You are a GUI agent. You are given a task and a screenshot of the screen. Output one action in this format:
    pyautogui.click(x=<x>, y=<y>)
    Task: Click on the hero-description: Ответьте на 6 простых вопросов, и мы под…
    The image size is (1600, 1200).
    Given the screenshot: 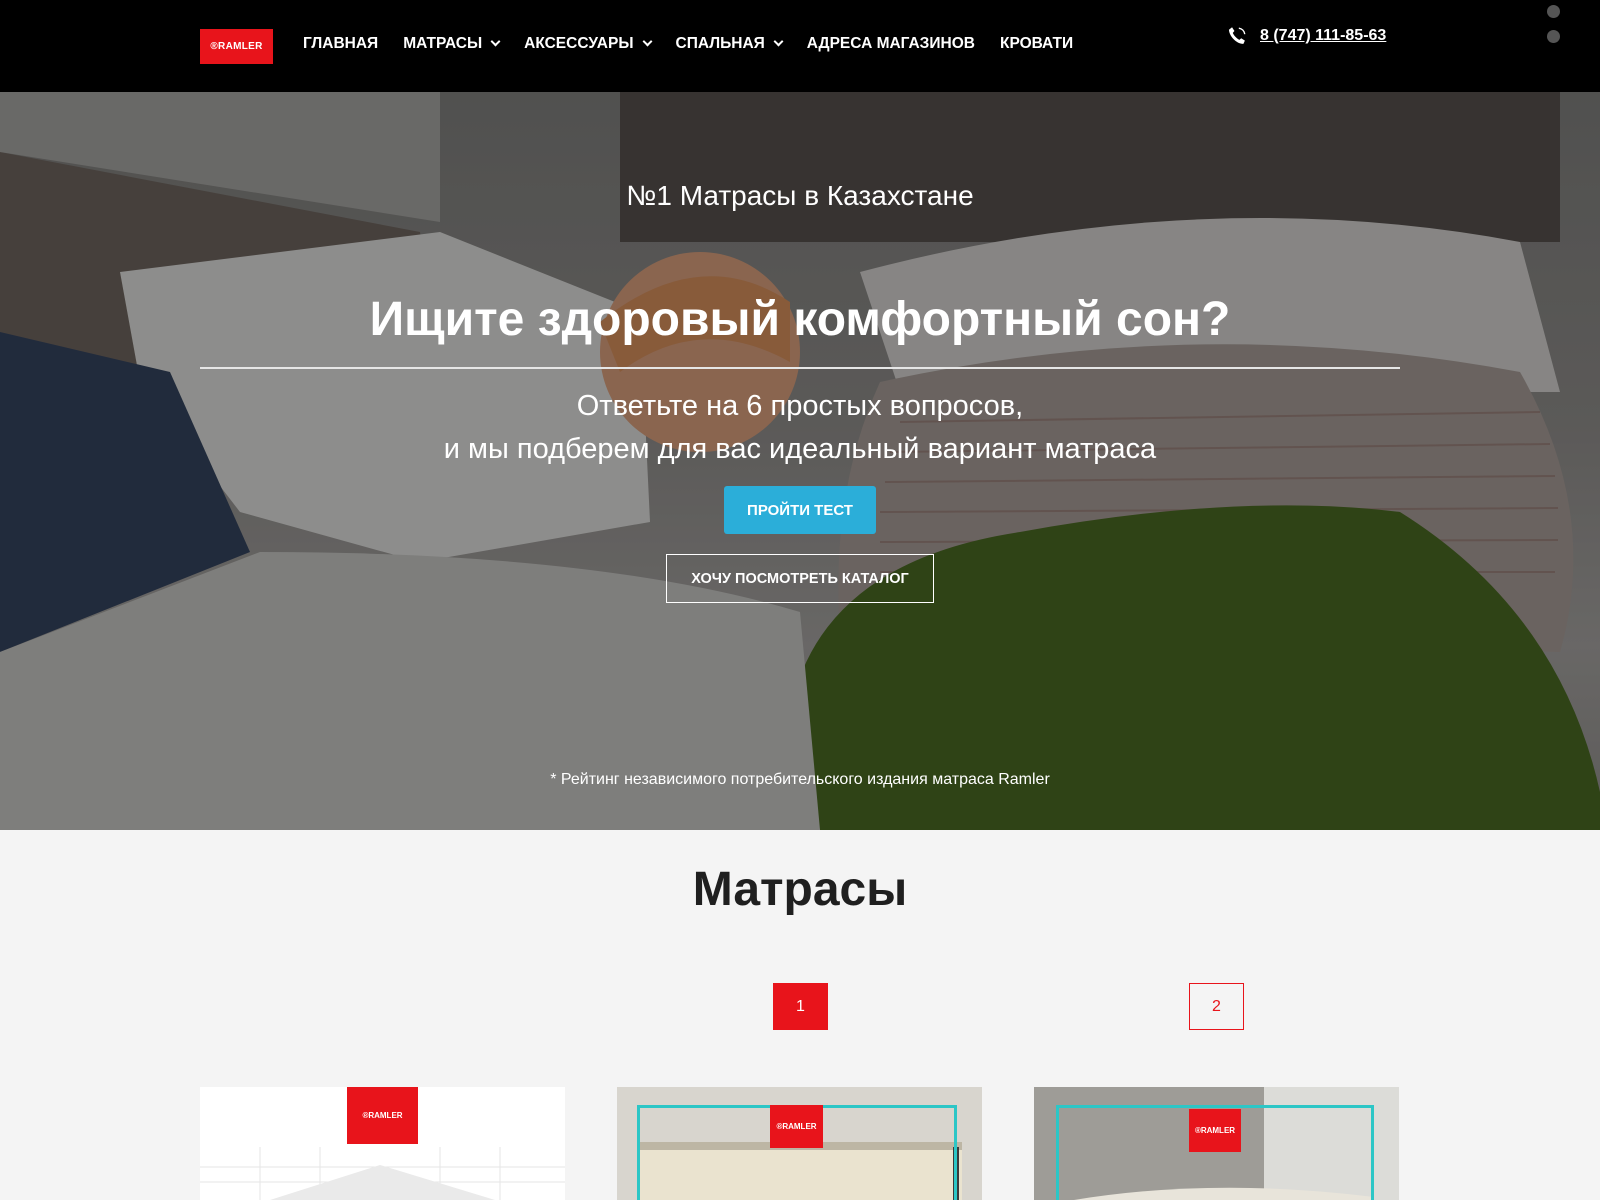 What is the action you would take?
    pyautogui.click(x=800, y=428)
    